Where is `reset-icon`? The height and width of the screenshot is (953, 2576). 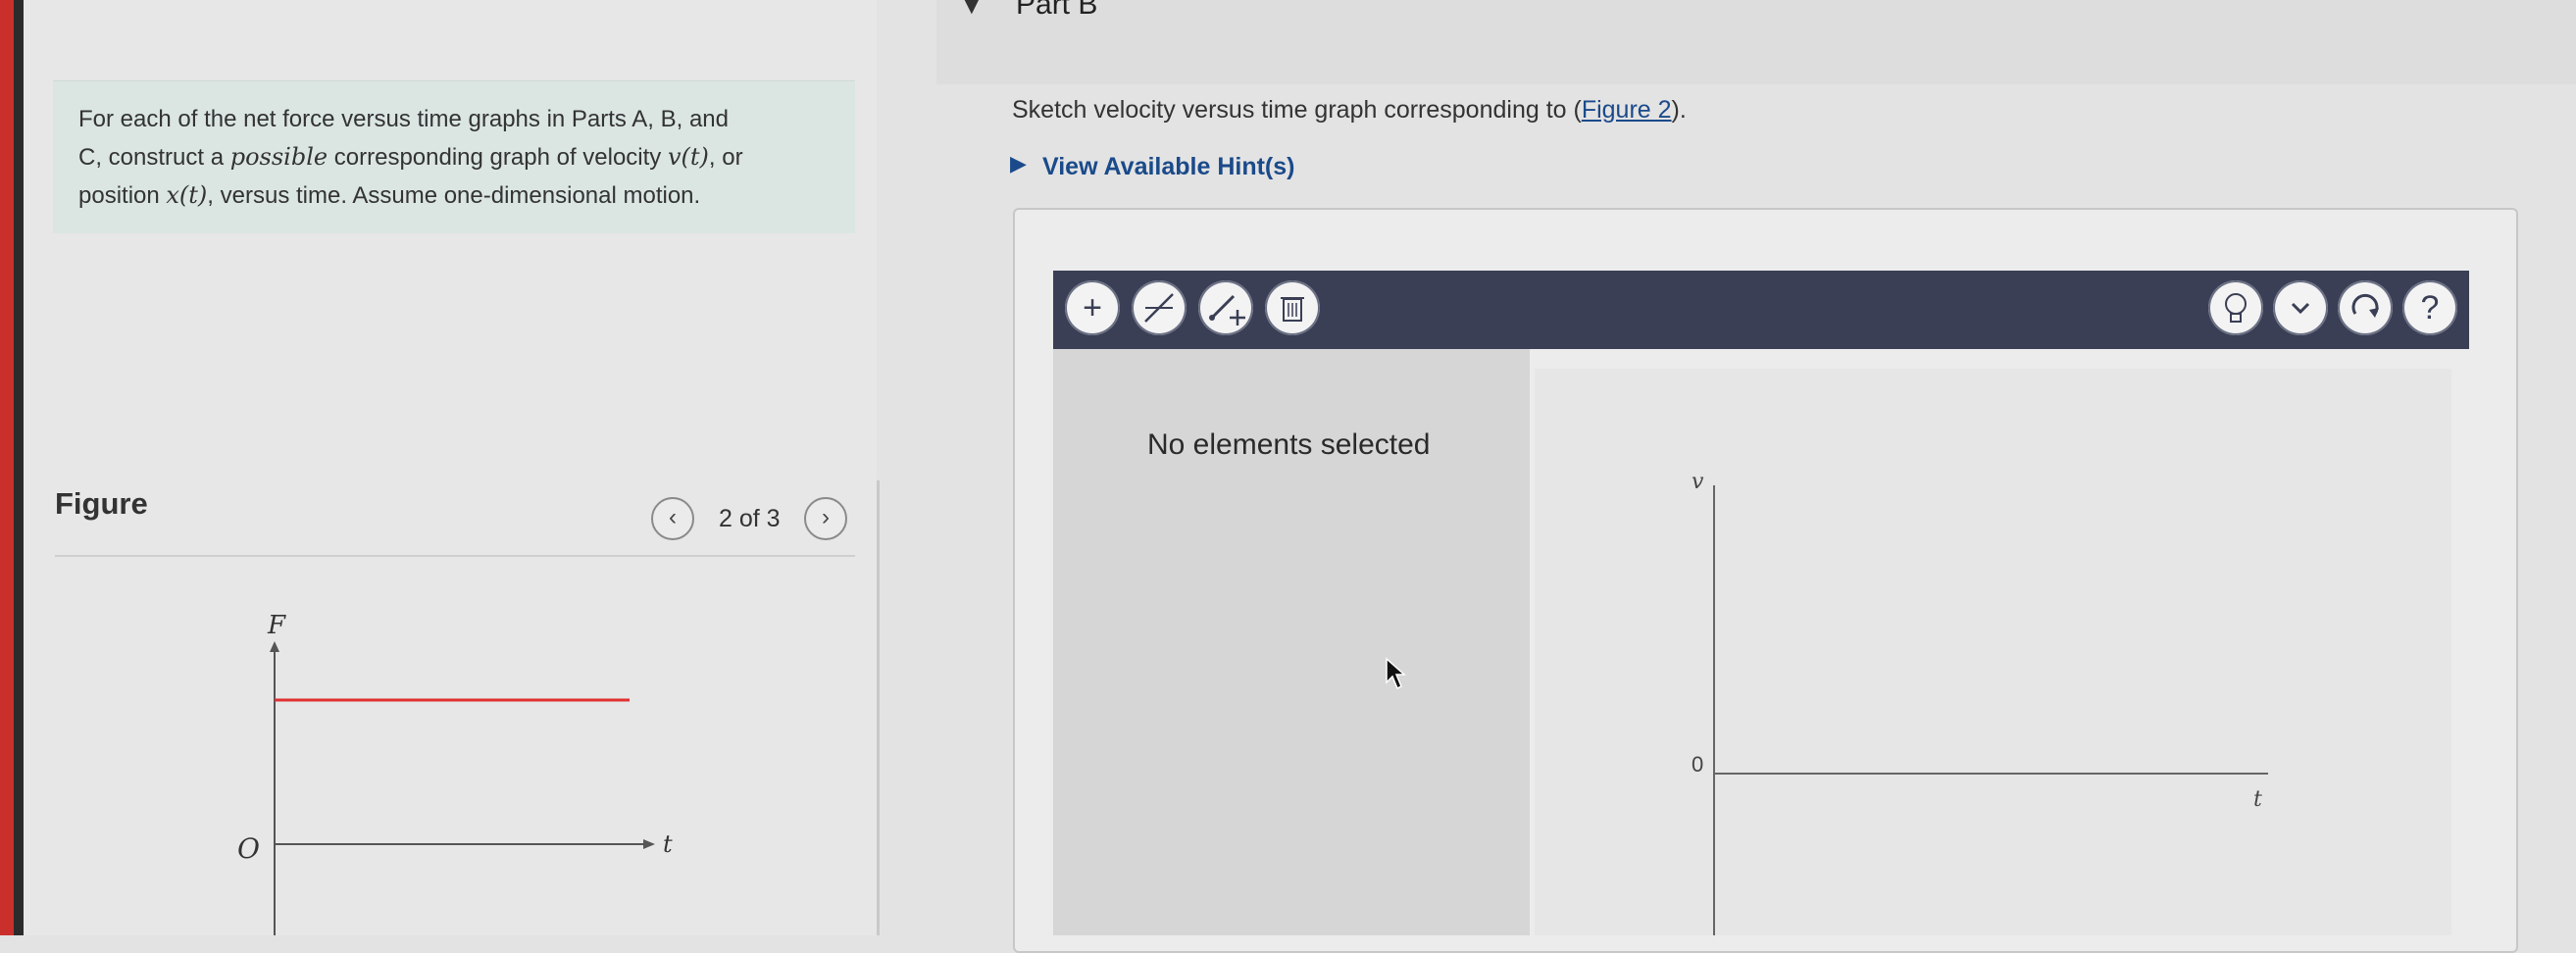
reset-icon is located at coordinates (2365, 306).